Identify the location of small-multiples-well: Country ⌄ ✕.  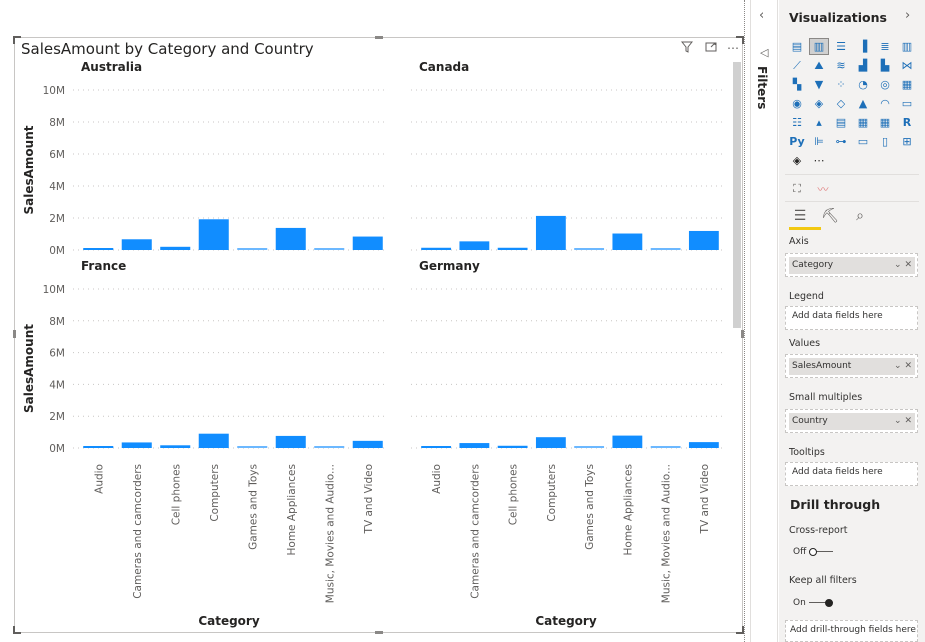
(851, 421).